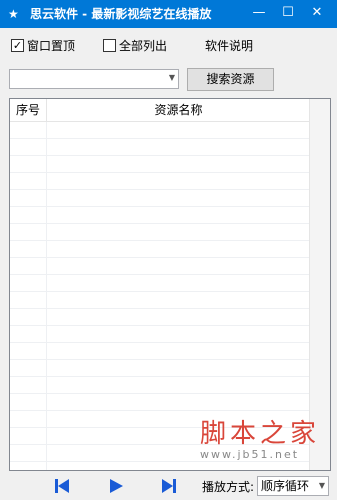 Image resolution: width=337 pixels, height=500 pixels. Describe the element at coordinates (288, 14) in the screenshot. I see `maximize-icon: ☐` at that location.